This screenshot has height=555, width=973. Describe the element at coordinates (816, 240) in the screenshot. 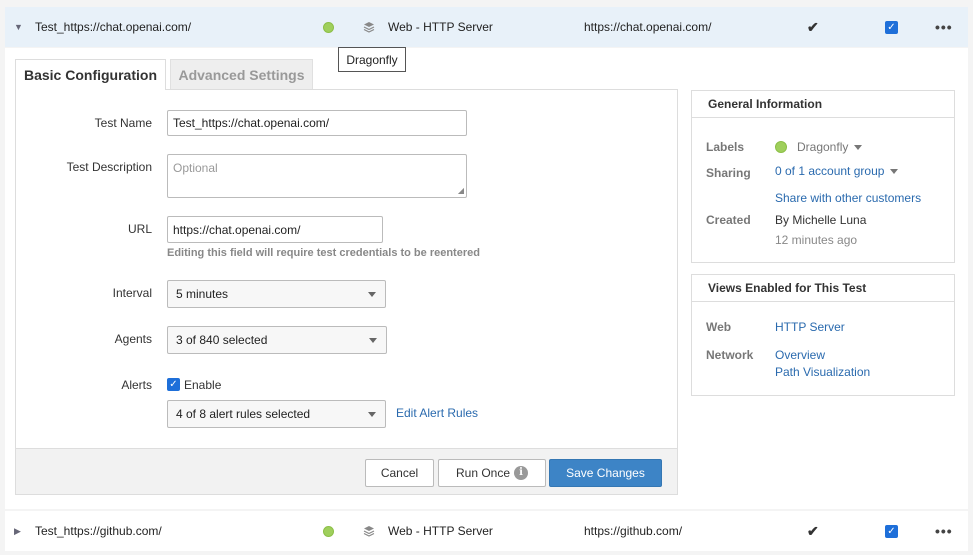

I see `created-ago: 12 minutes ago` at that location.